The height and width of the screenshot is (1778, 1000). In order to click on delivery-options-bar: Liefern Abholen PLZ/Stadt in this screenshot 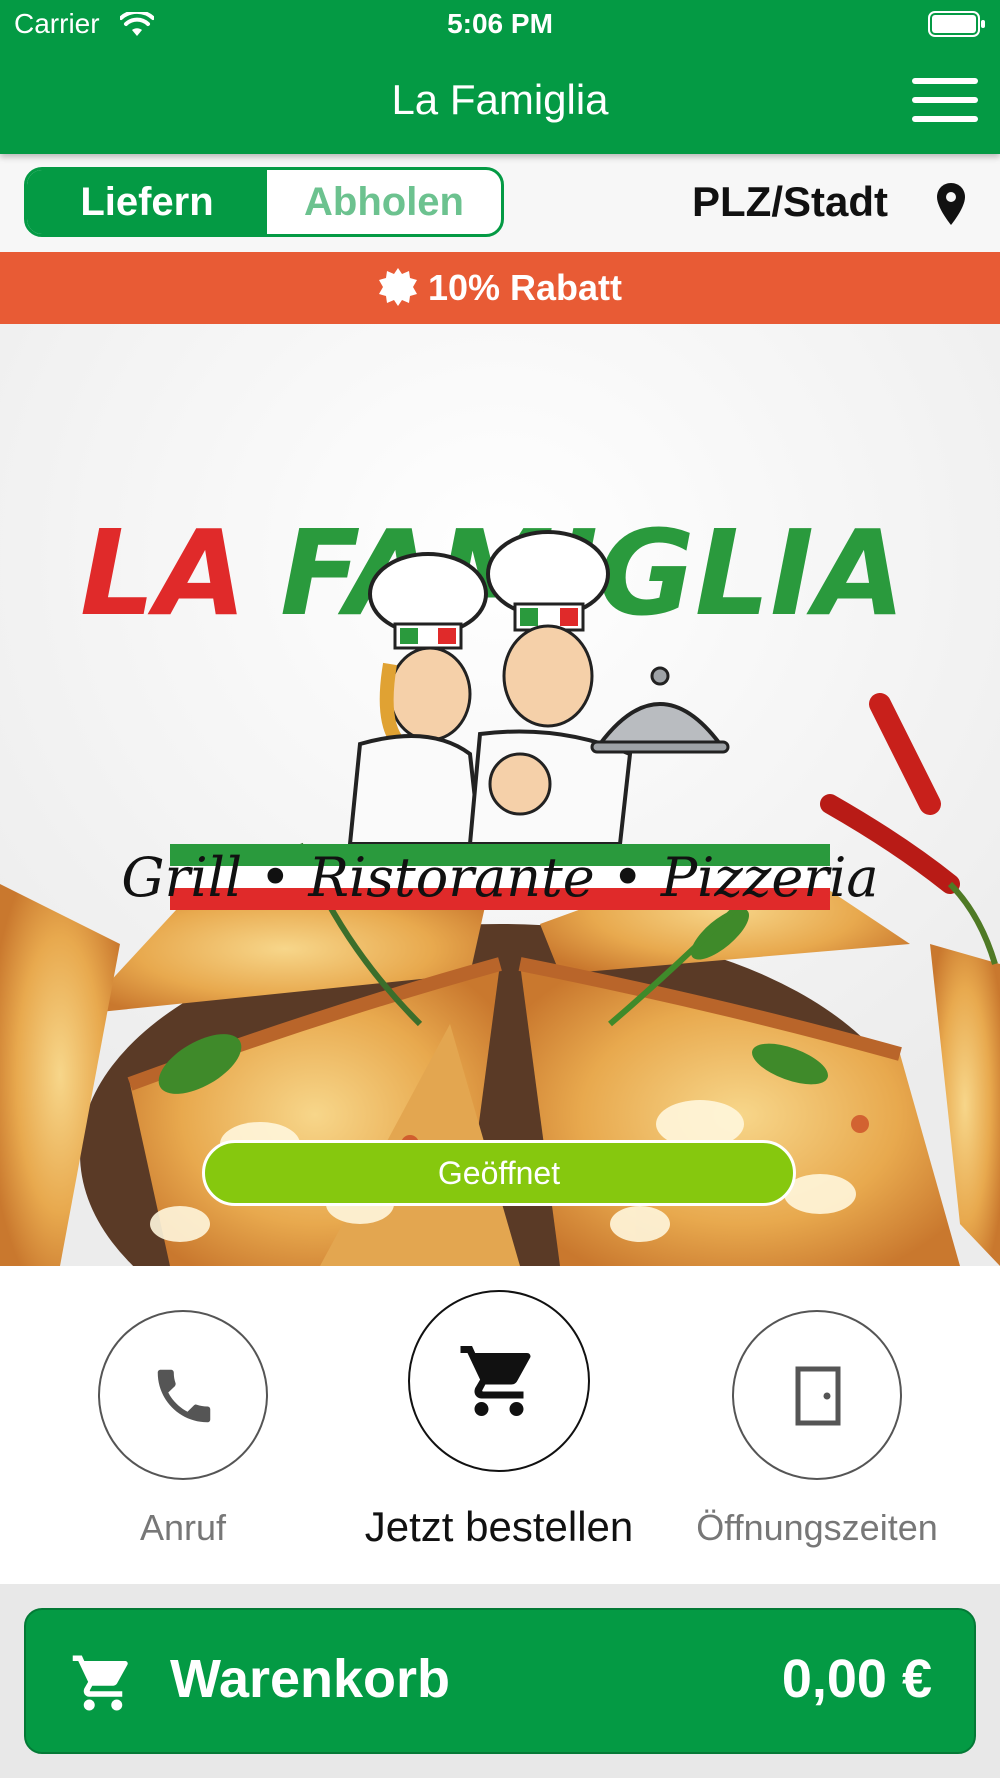, I will do `click(500, 203)`.